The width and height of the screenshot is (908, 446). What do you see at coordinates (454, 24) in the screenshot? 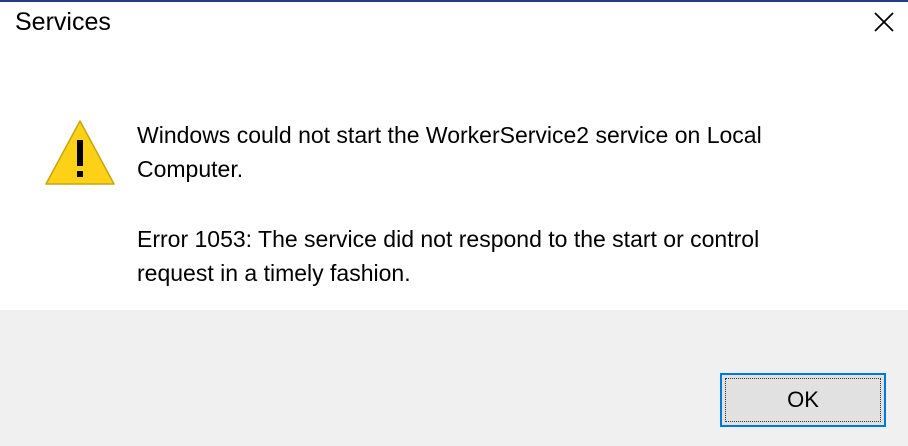
I see `title-bar: Services` at bounding box center [454, 24].